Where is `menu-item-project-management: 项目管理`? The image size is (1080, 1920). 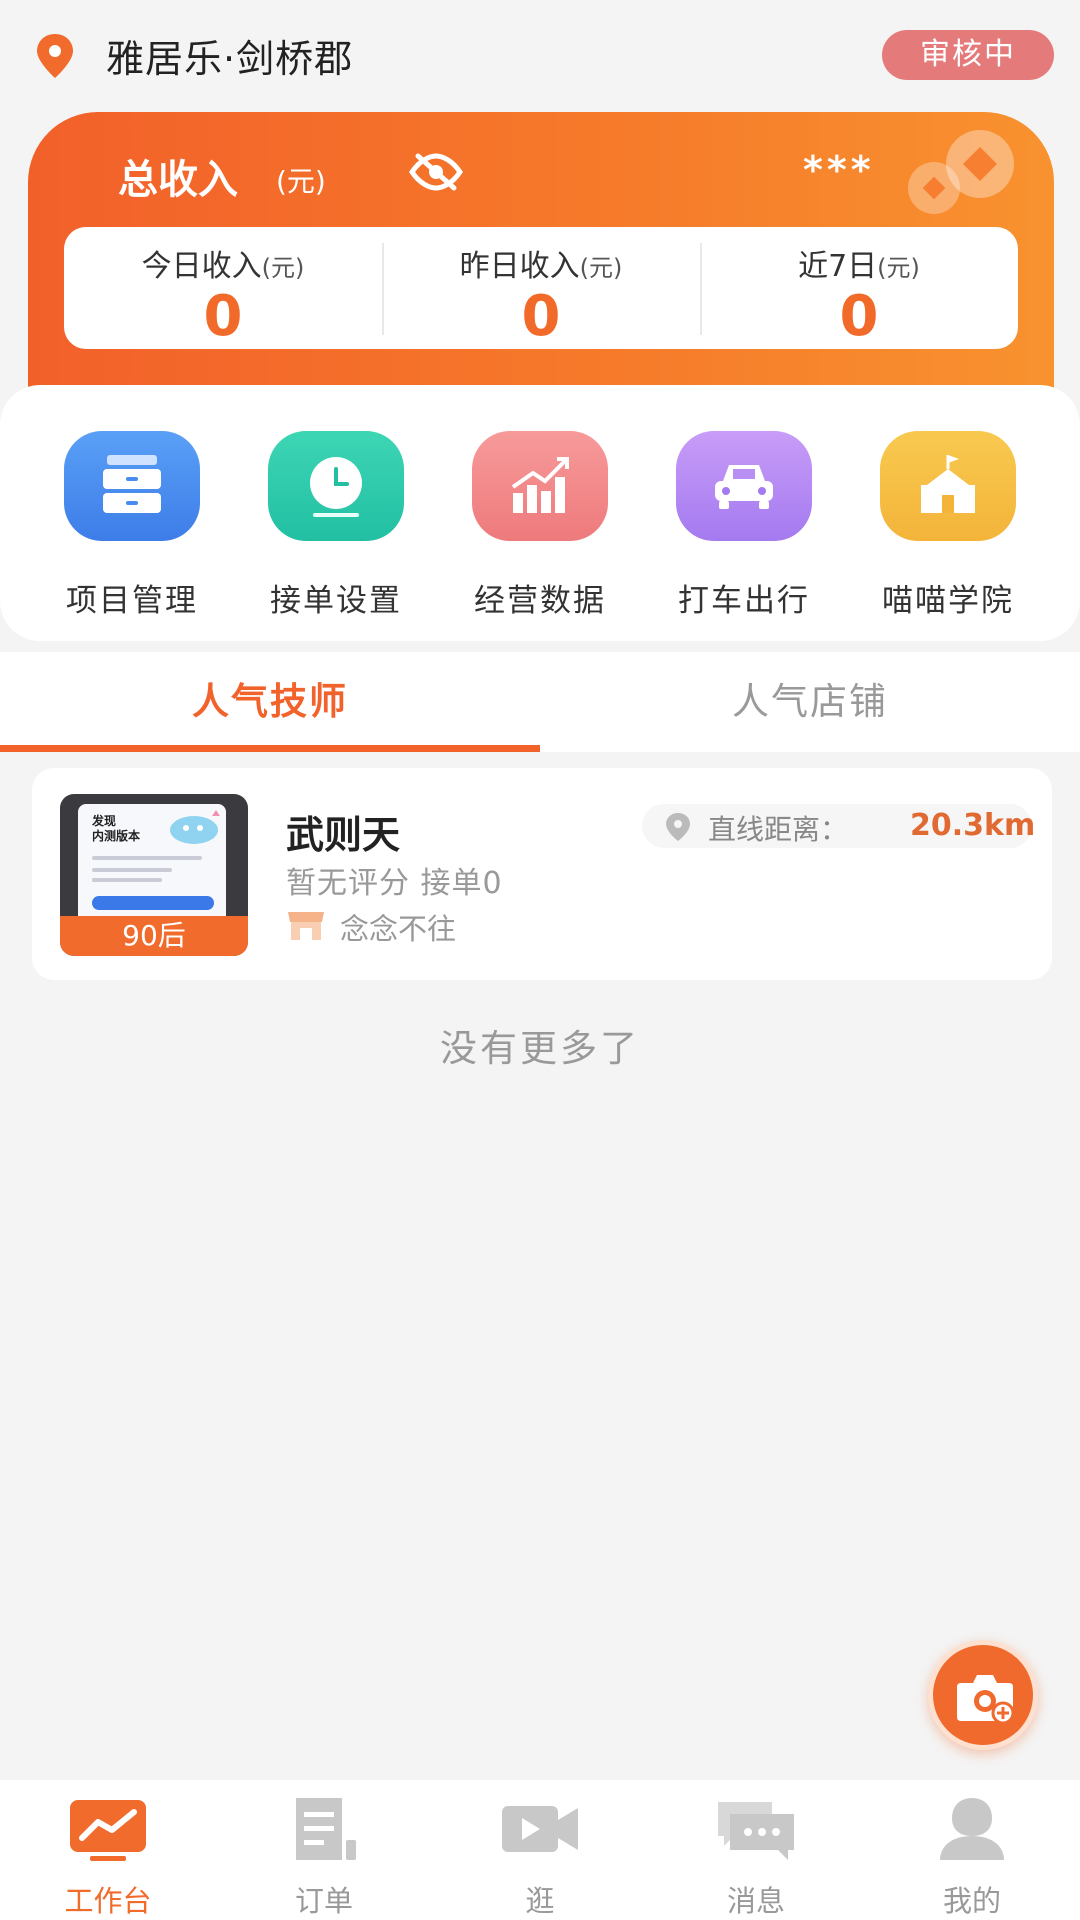 menu-item-project-management: 项目管理 is located at coordinates (132, 513).